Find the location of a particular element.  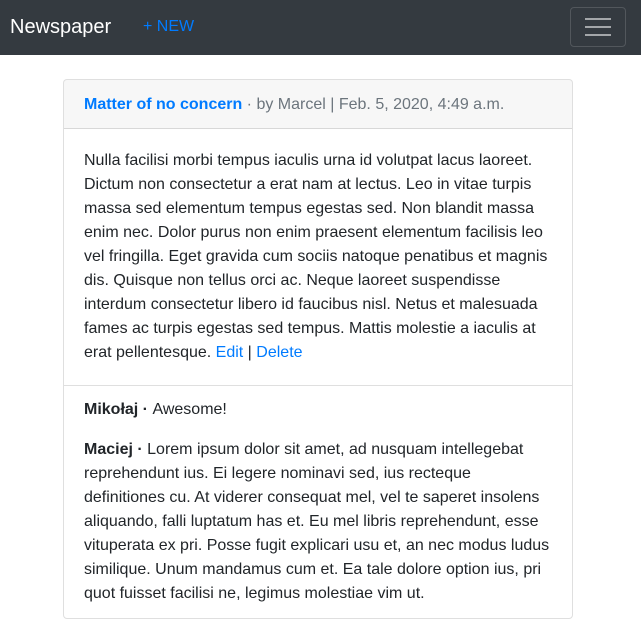

comment-author: Mikołaj is located at coordinates (111, 409).